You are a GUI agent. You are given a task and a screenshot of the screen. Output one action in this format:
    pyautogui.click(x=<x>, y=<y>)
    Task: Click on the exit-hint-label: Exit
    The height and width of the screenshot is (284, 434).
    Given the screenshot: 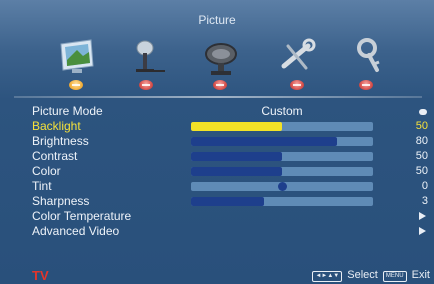 What is the action you would take?
    pyautogui.click(x=420, y=275)
    